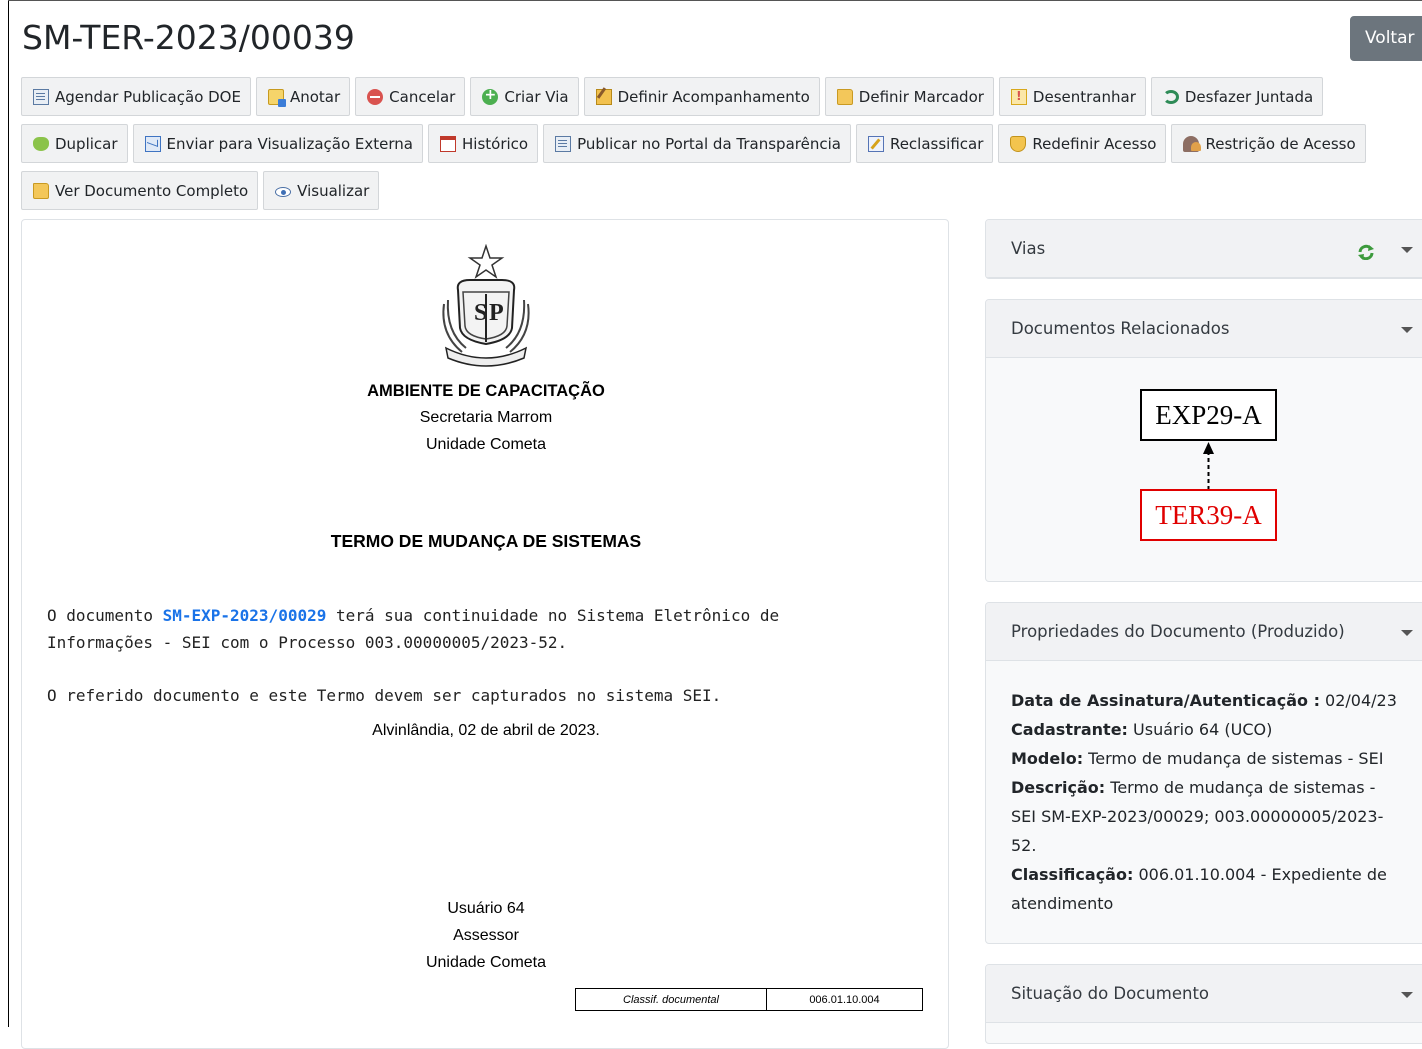 This screenshot has height=1049, width=1422. I want to click on publish-transparency-button: Publicar no Portal da Transparência, so click(697, 143).